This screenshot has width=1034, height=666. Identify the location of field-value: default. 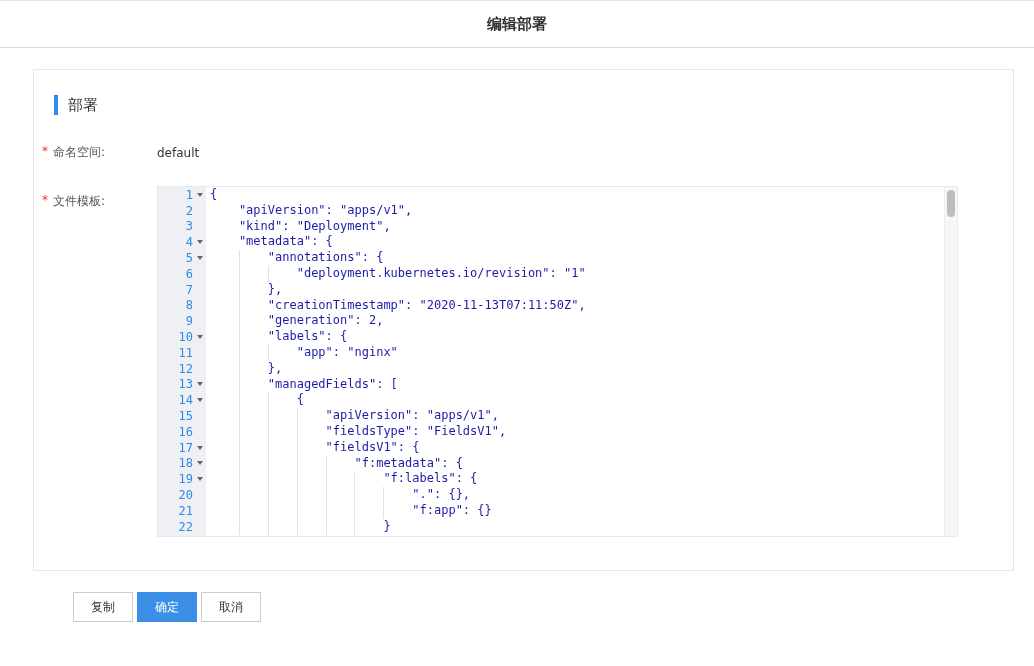
(178, 152).